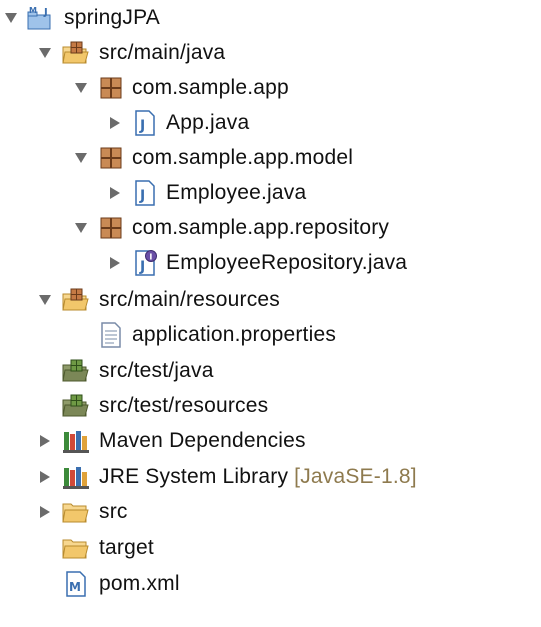 The height and width of the screenshot is (627, 541). Describe the element at coordinates (270, 406) in the screenshot. I see `tree-row-src-test-resources: src/test/resources` at that location.